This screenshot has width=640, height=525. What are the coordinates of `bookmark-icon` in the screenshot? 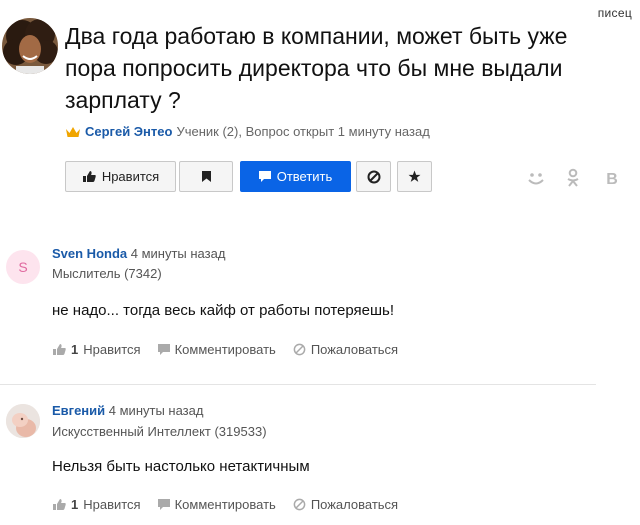 It's located at (206, 176).